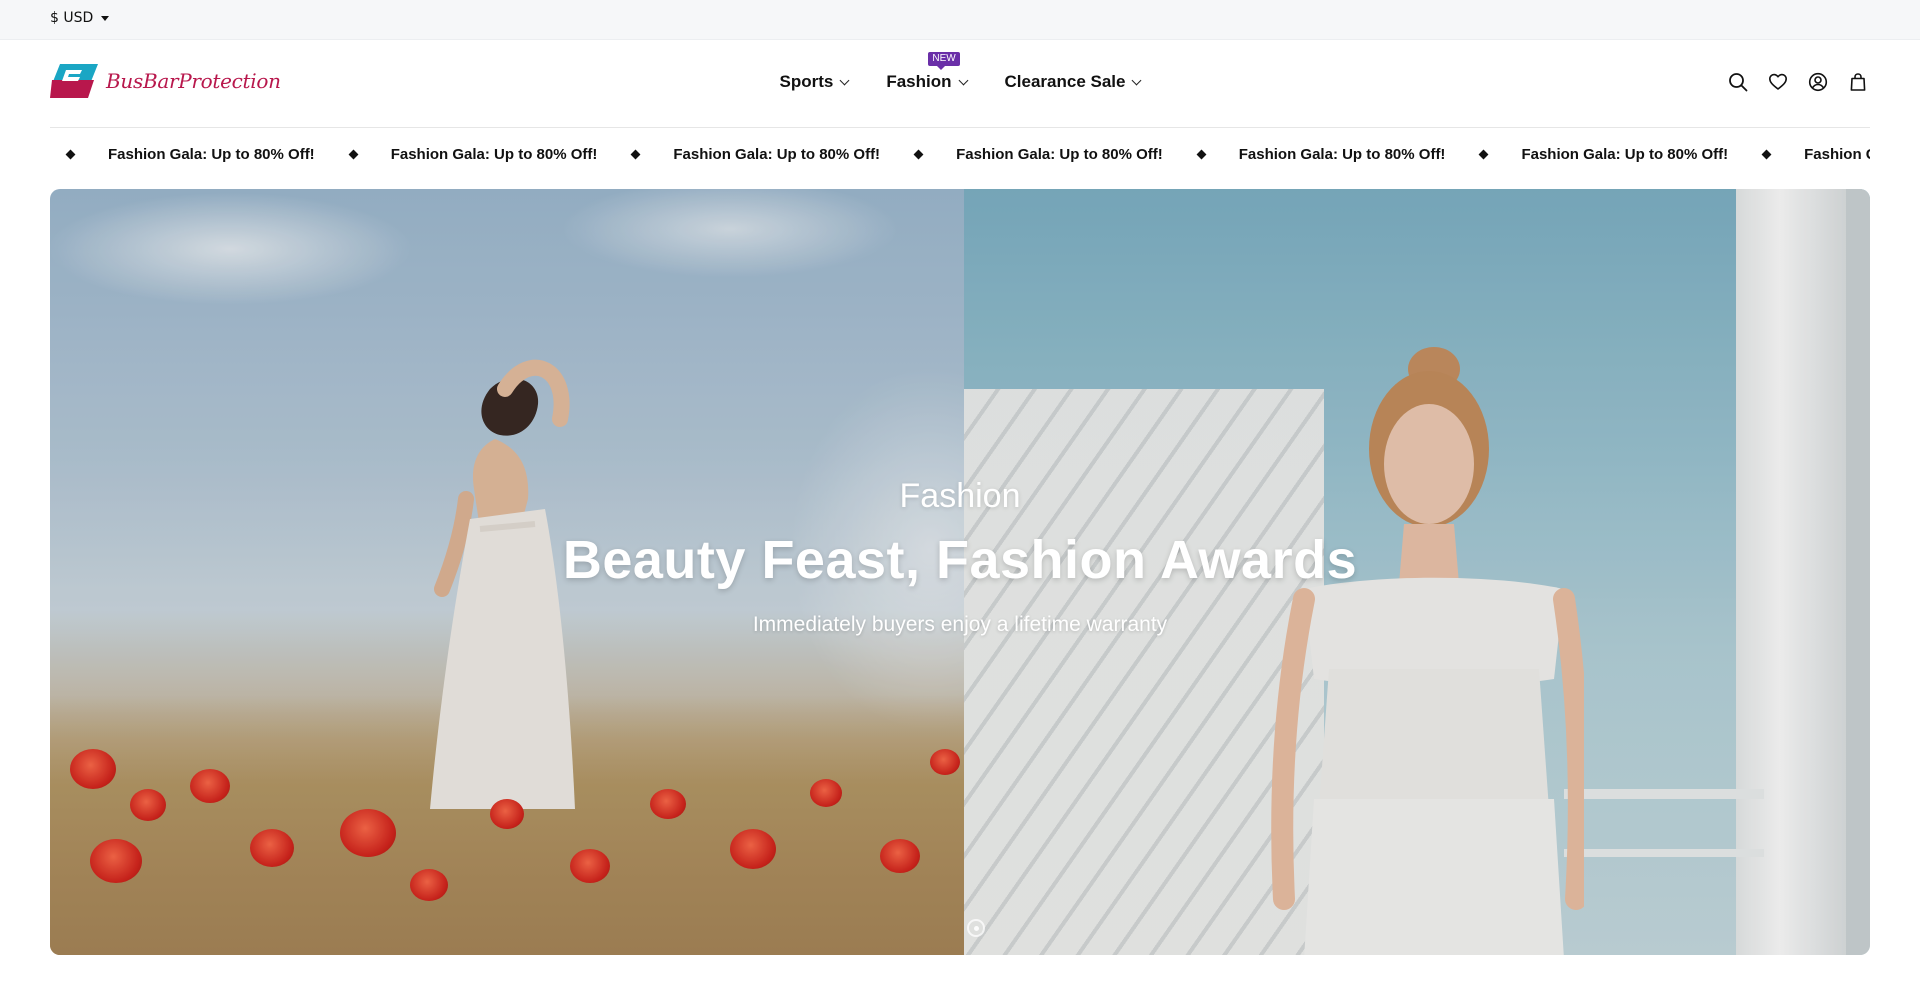 The height and width of the screenshot is (993, 1920). What do you see at coordinates (806, 81) in the screenshot?
I see `nav-item-label: Sports` at bounding box center [806, 81].